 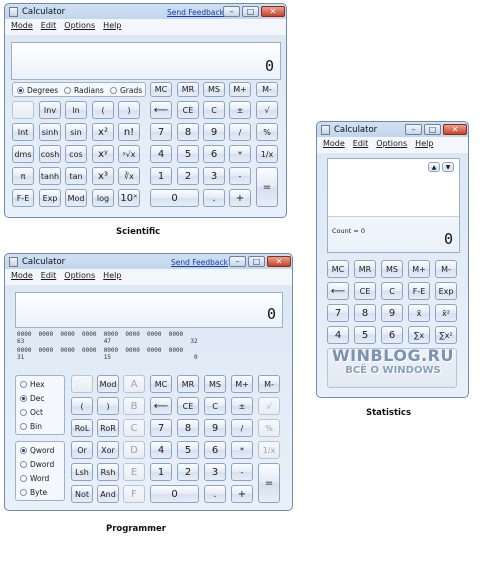 I want to click on radio-word: Word, so click(x=34, y=478).